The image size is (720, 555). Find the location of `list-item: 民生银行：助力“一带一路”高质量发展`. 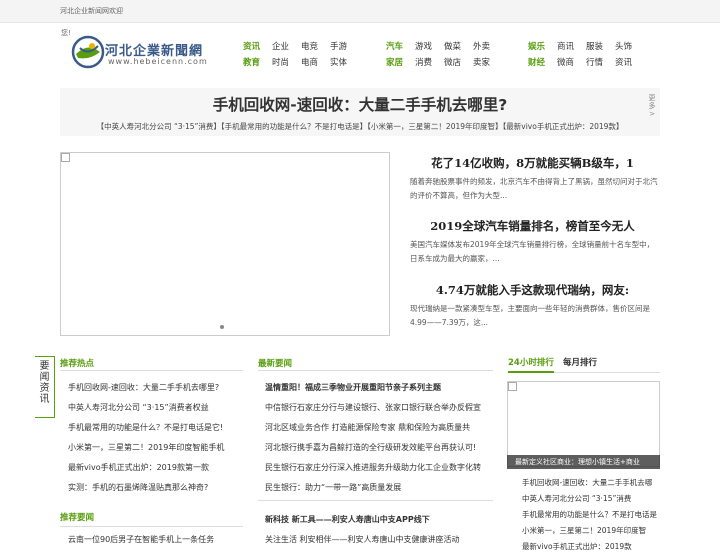

list-item: 民生银行：助力“一带一路”高质量发展 is located at coordinates (379, 488).